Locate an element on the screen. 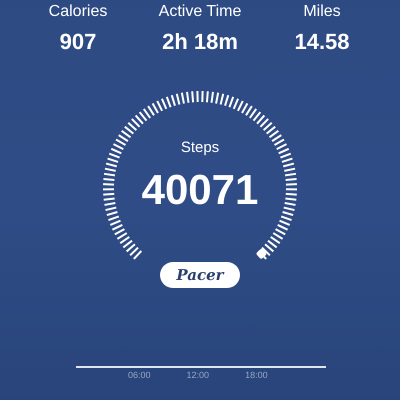  time-label: 12:00 is located at coordinates (198, 375).